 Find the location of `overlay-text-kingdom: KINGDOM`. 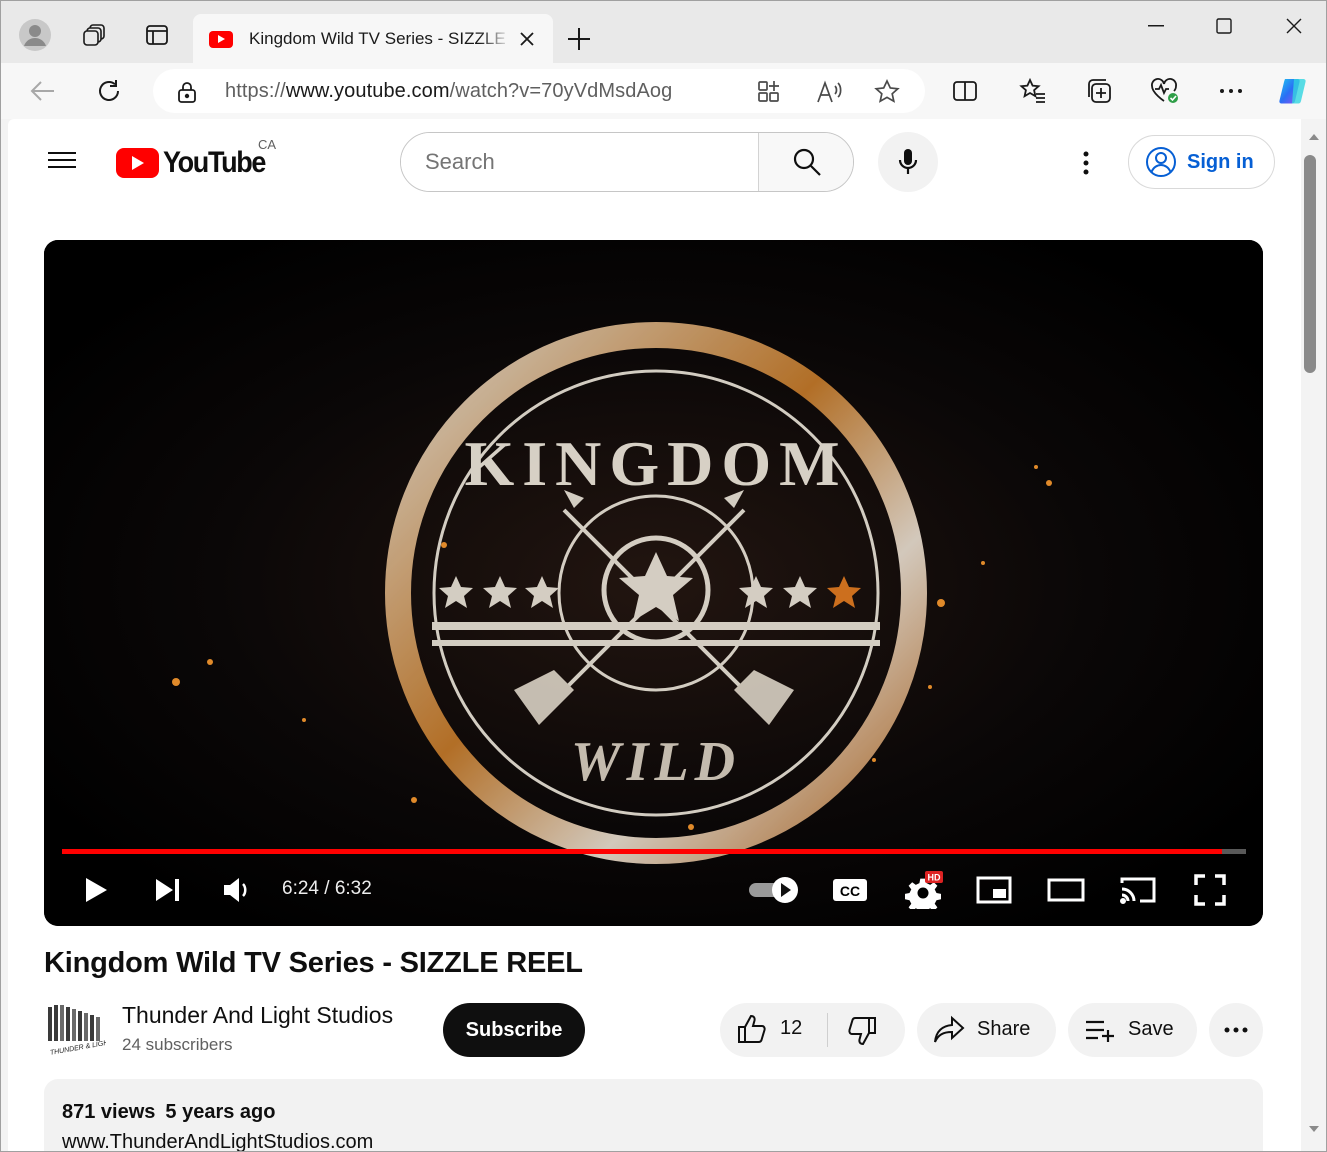

overlay-text-kingdom: KINGDOM is located at coordinates (655, 463).